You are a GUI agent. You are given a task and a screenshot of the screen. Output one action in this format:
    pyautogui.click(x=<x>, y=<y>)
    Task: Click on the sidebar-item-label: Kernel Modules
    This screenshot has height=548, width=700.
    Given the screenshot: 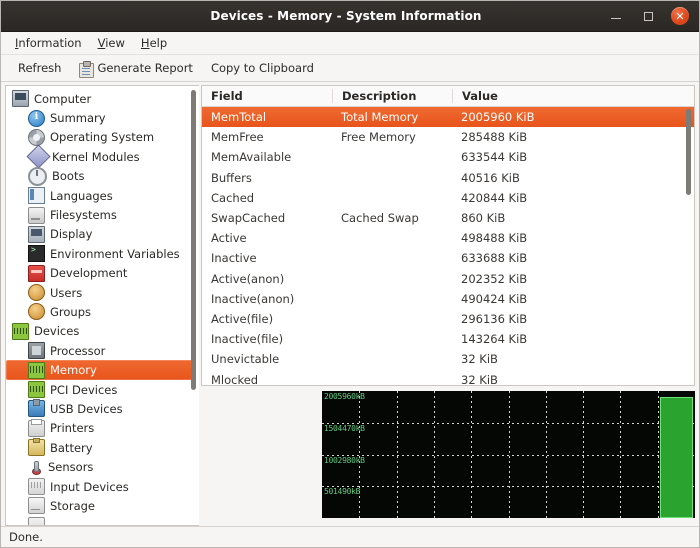 What is the action you would take?
    pyautogui.click(x=96, y=156)
    